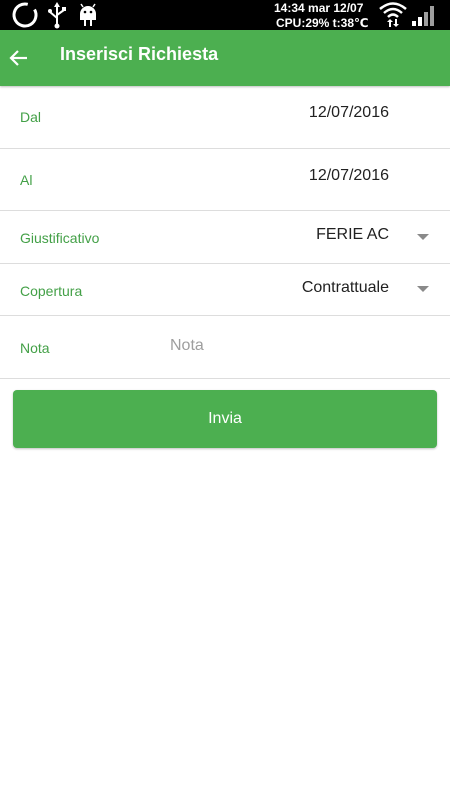 The image size is (450, 800). I want to click on status-cpu-temp: CPU:29% t:38℃, so click(322, 23).